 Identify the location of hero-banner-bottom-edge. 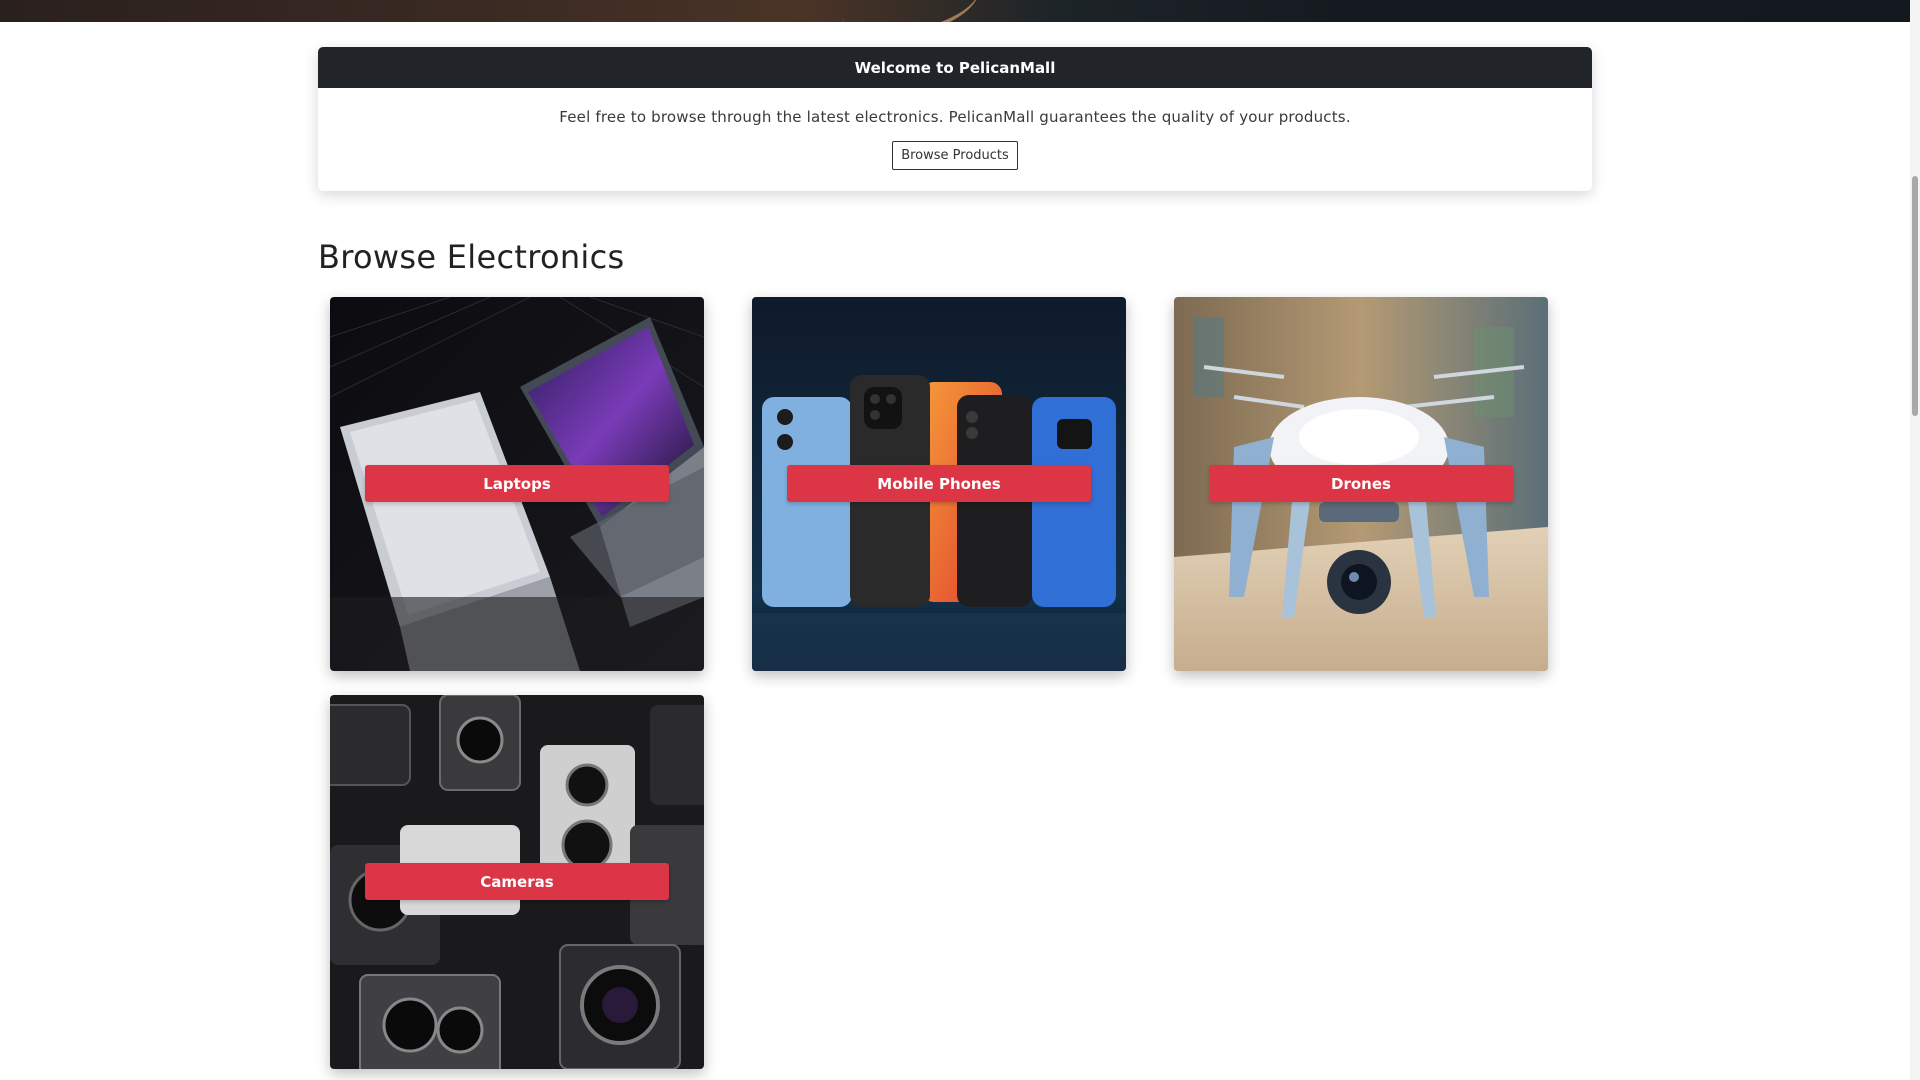
(960, 11).